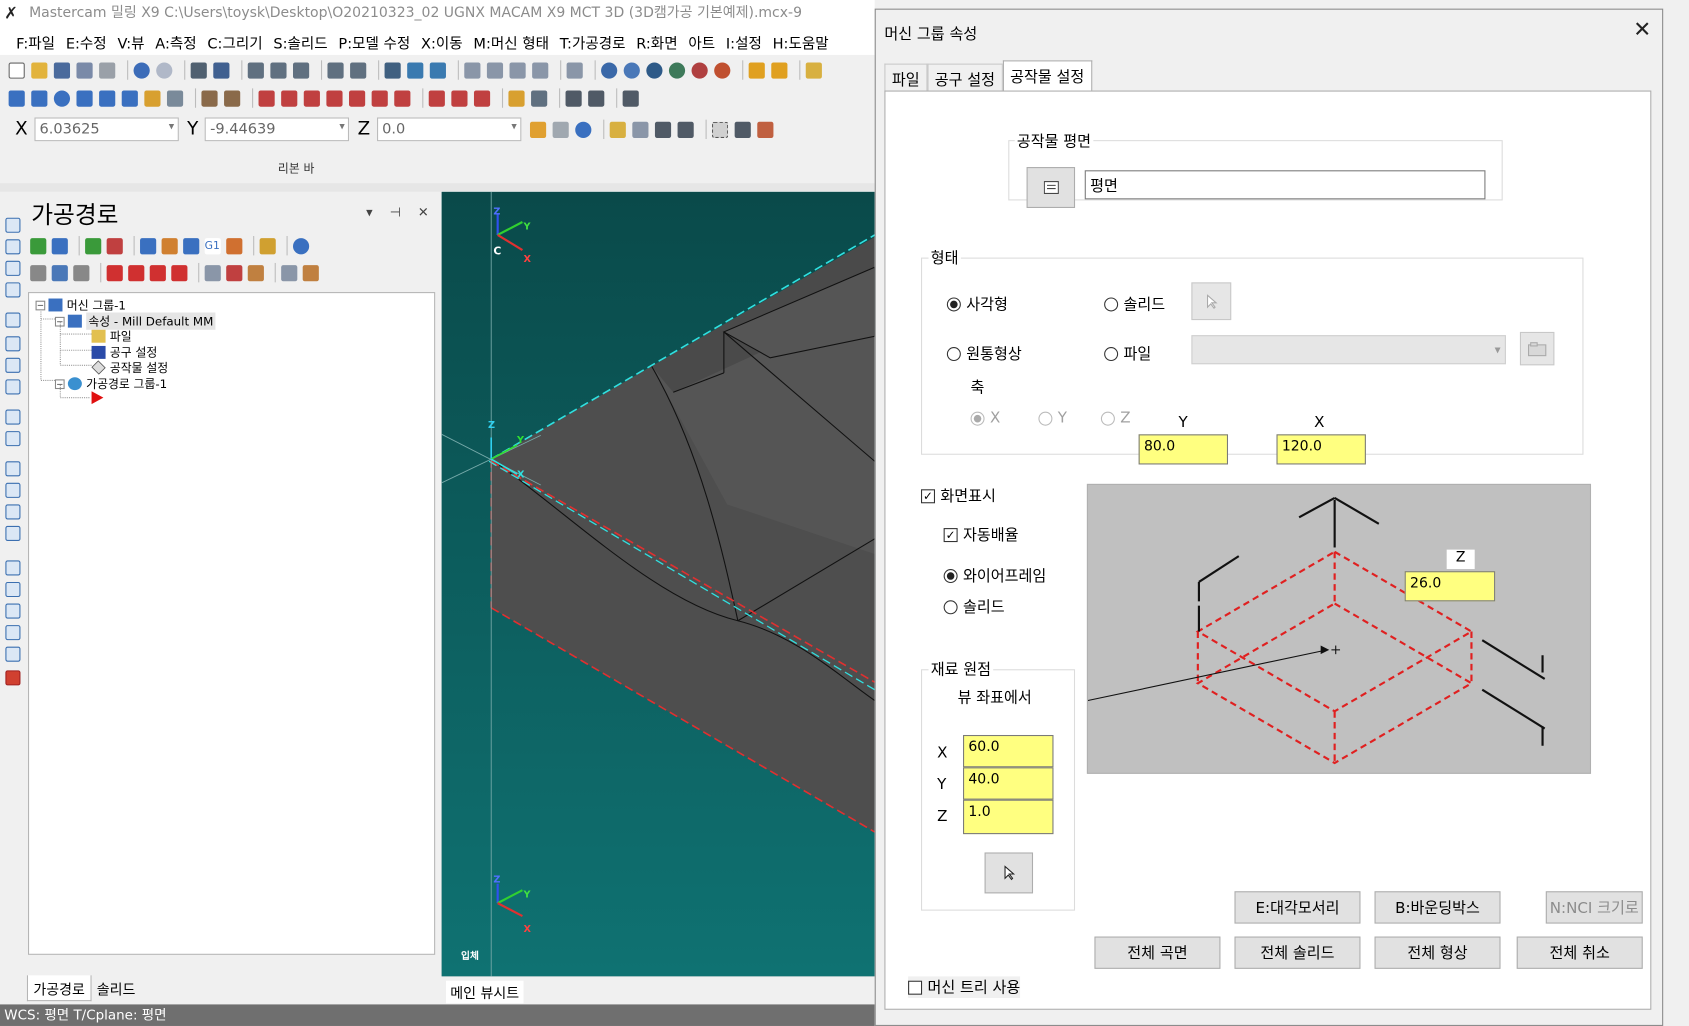 The width and height of the screenshot is (1689, 1026). What do you see at coordinates (1051, 187) in the screenshot?
I see `plane-select-button` at bounding box center [1051, 187].